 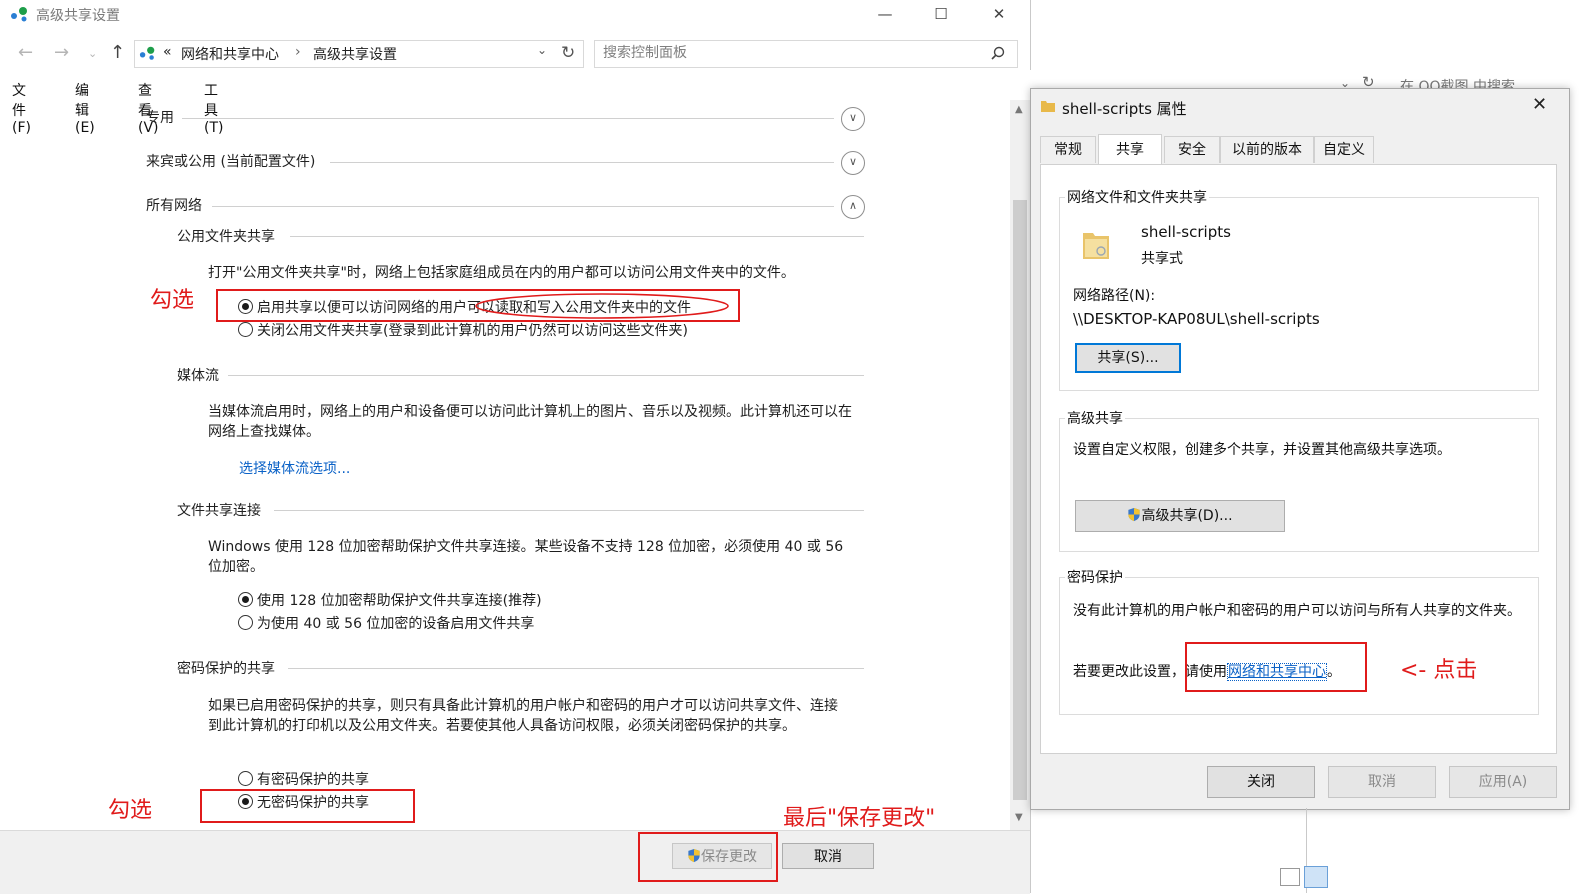 What do you see at coordinates (1095, 418) in the screenshot?
I see `group-advanced-title: 高级共享` at bounding box center [1095, 418].